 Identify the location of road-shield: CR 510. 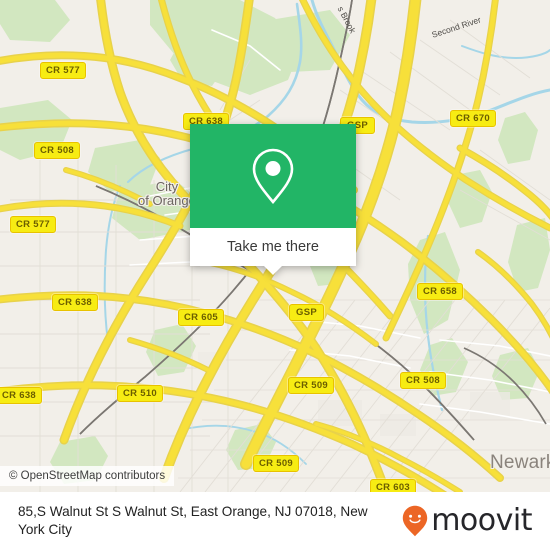
(140, 393).